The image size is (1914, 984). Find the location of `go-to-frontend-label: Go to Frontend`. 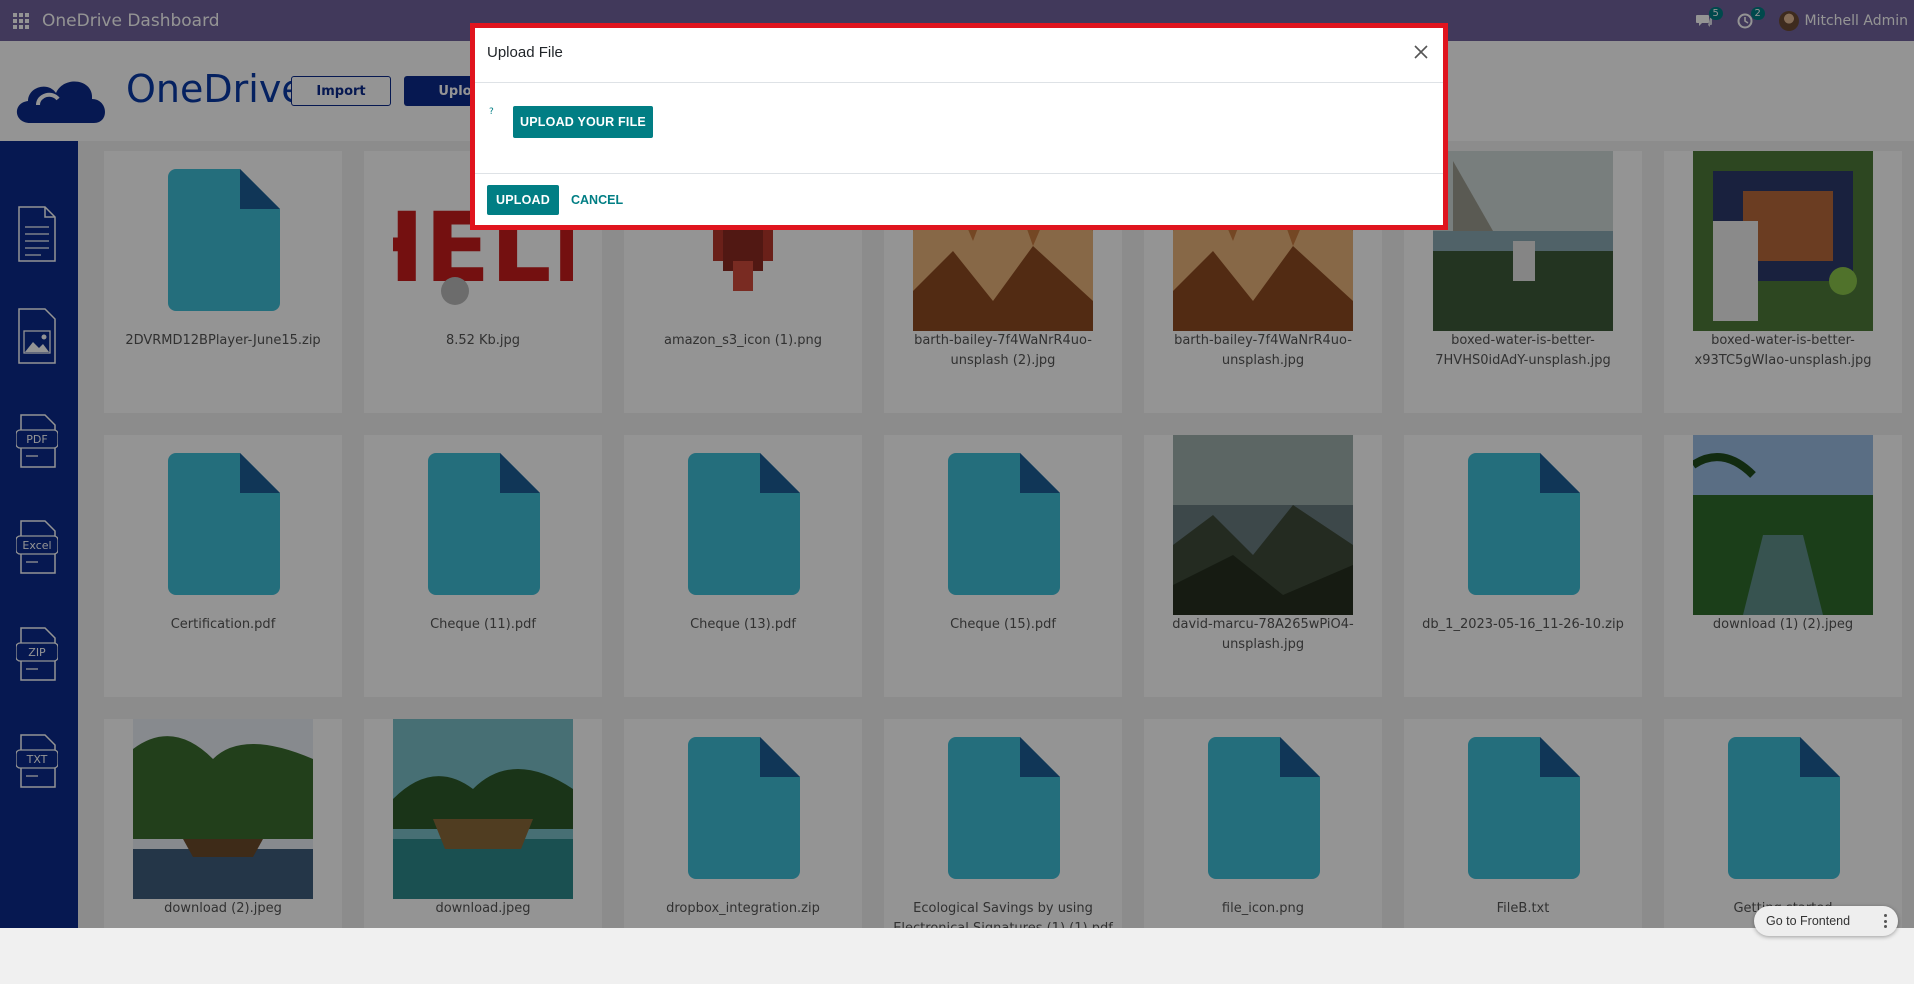

go-to-frontend-label: Go to Frontend is located at coordinates (1808, 921).